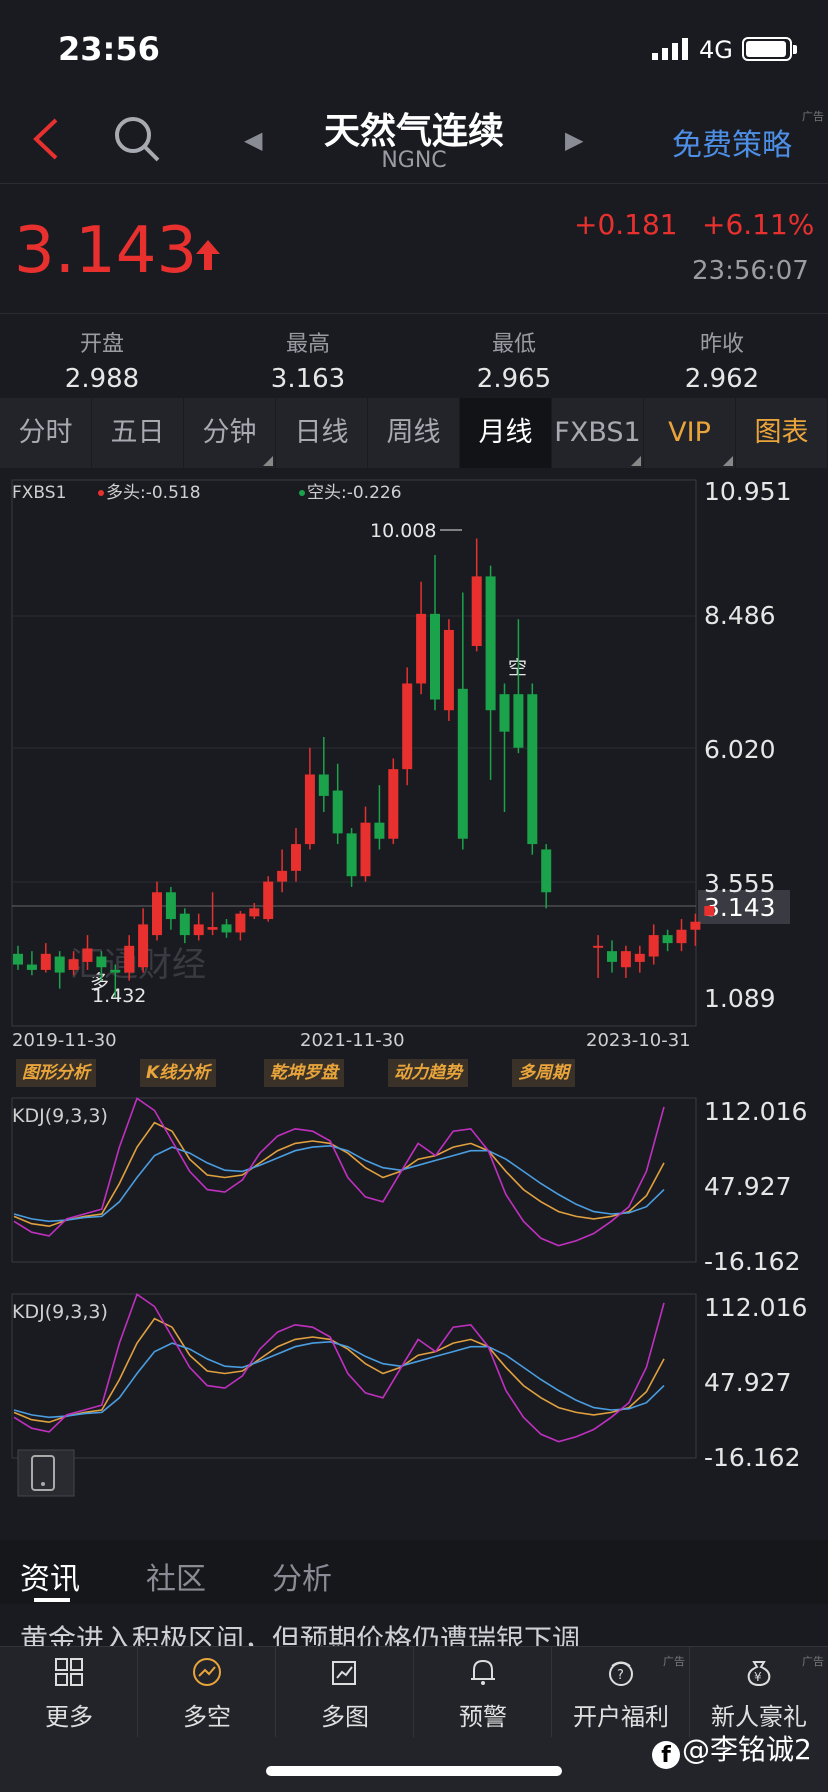 Image resolution: width=828 pixels, height=1792 pixels. Describe the element at coordinates (69, 1717) in the screenshot. I see `bottom-label: 更多` at that location.